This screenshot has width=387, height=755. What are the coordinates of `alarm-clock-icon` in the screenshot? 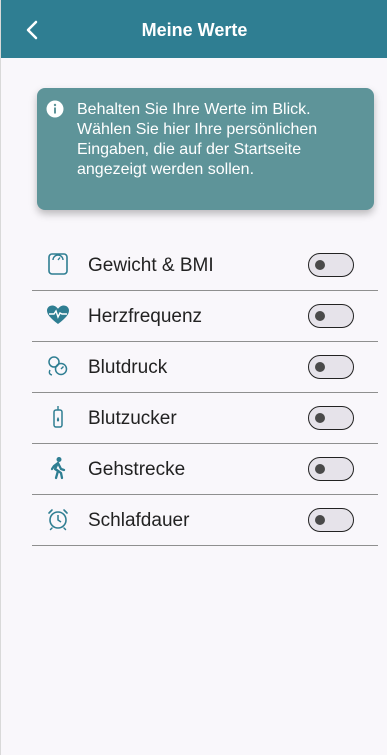 It's located at (58, 519).